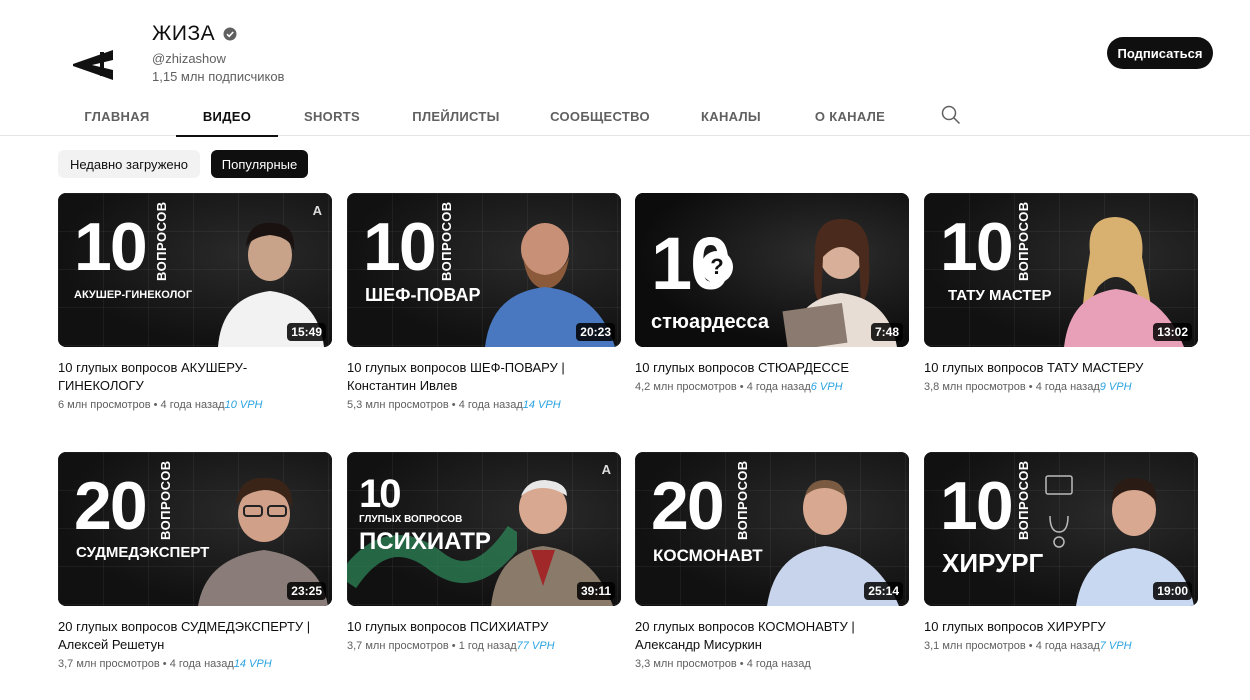  I want to click on channel-name: ЖИЗА, so click(184, 33).